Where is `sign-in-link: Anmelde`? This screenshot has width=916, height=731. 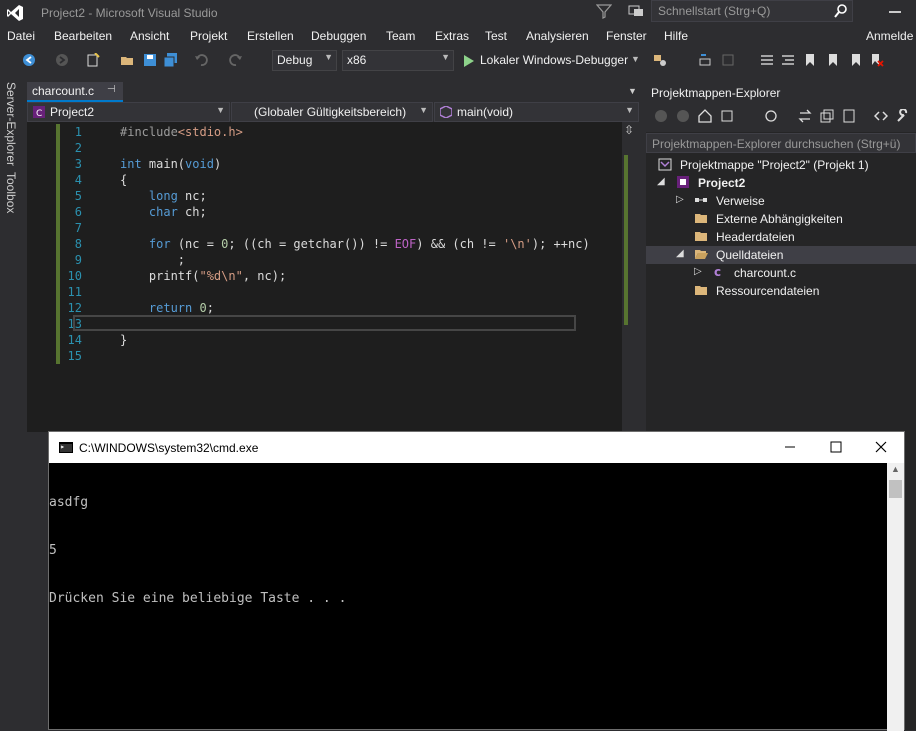 sign-in-link: Anmelde is located at coordinates (889, 36).